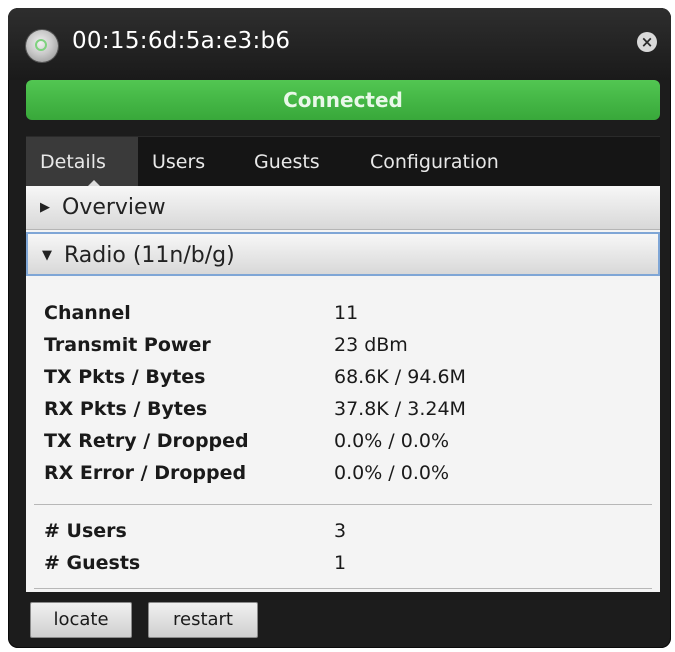  Describe the element at coordinates (81, 620) in the screenshot. I see `locate-button: locate` at that location.